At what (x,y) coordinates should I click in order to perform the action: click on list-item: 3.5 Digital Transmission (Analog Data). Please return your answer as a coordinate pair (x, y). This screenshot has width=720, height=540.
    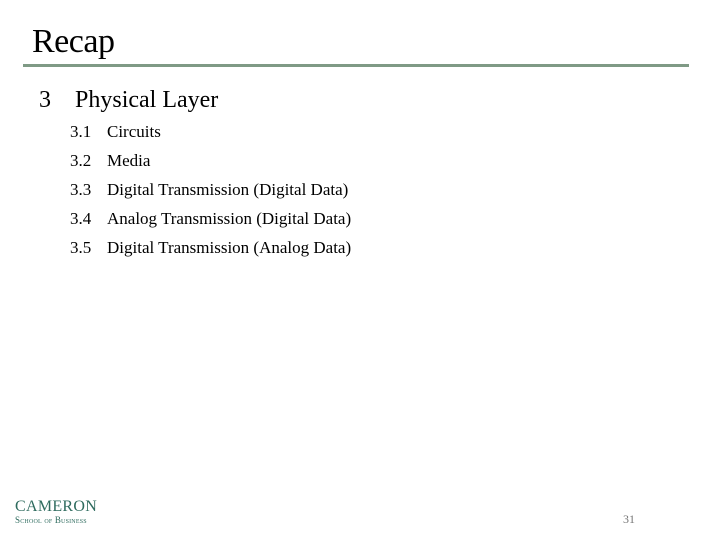
    Looking at the image, I should click on (210, 251).